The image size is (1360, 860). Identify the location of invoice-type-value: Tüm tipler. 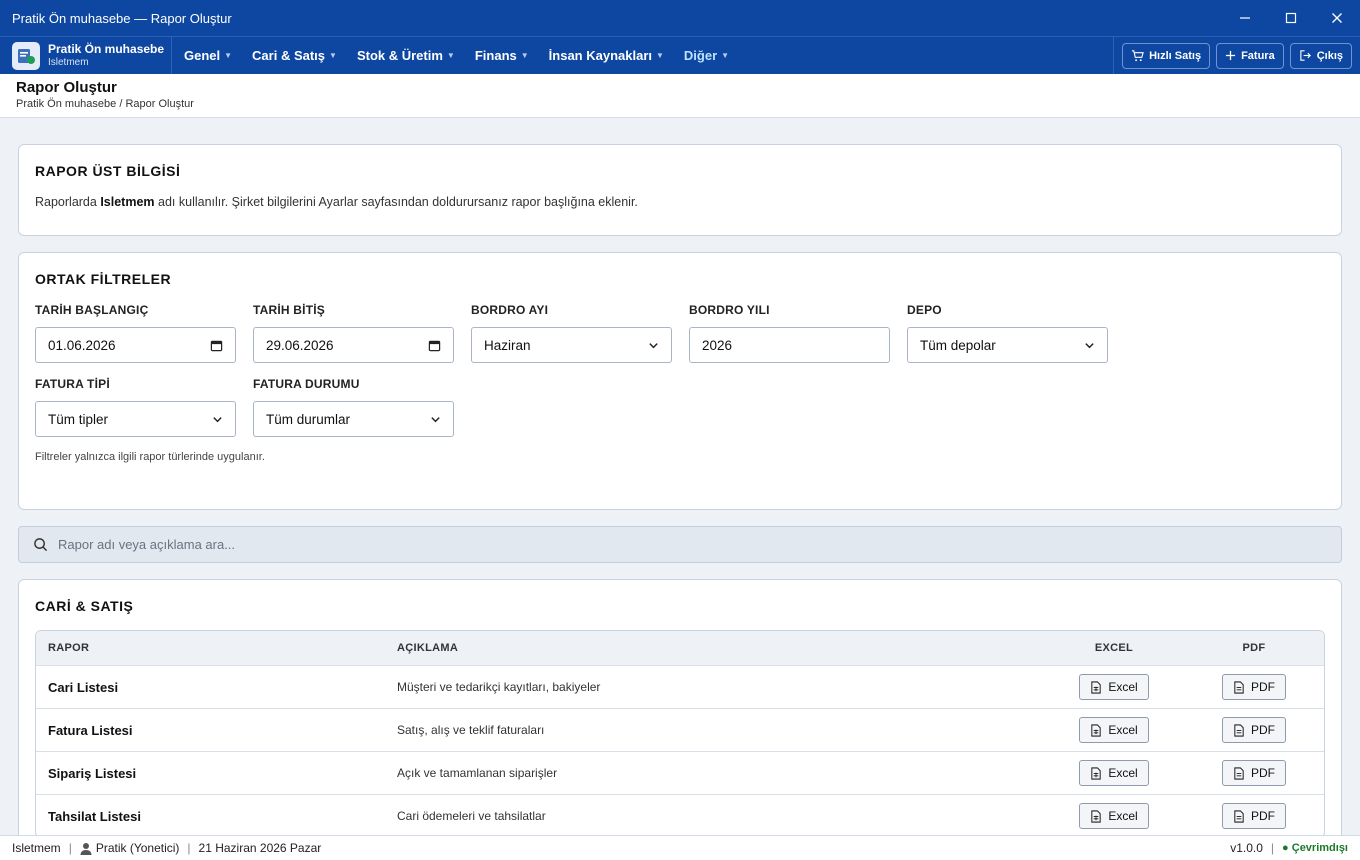
(78, 419).